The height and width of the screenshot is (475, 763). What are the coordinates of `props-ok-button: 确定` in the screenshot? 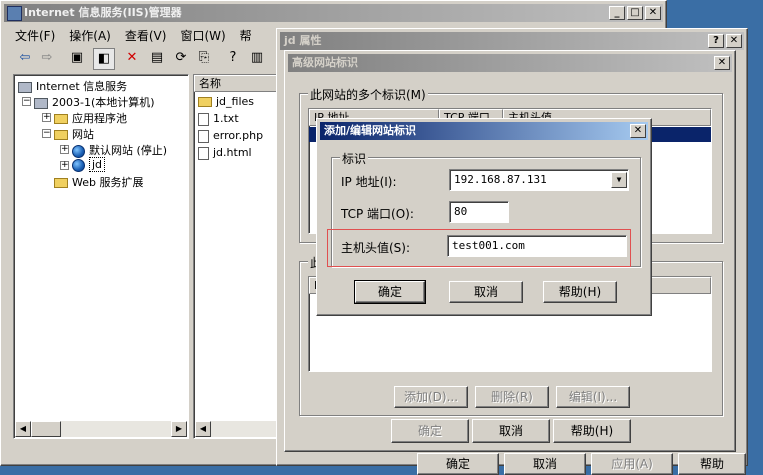 It's located at (458, 464).